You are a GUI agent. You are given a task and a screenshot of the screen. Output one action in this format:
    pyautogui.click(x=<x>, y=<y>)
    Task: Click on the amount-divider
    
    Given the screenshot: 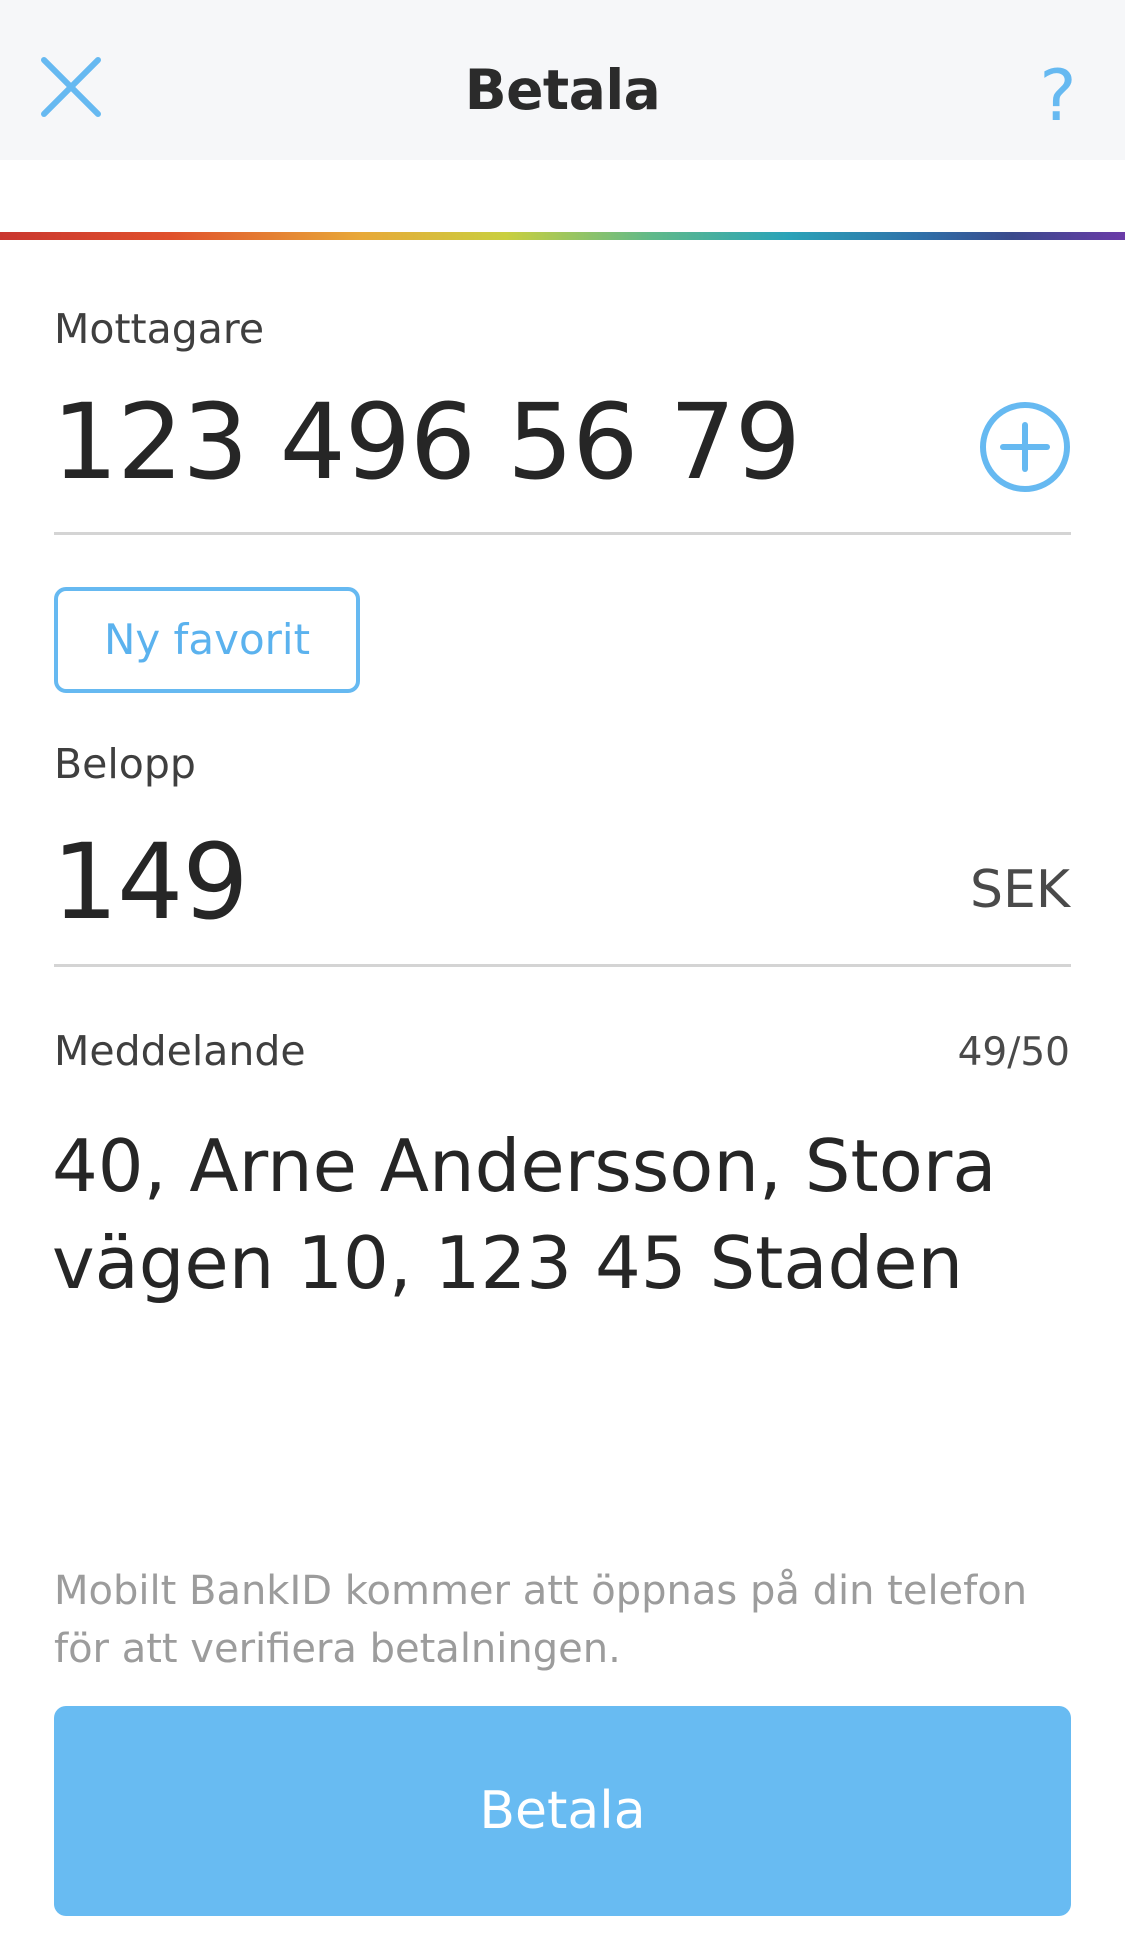 What is the action you would take?
    pyautogui.click(x=562, y=965)
    